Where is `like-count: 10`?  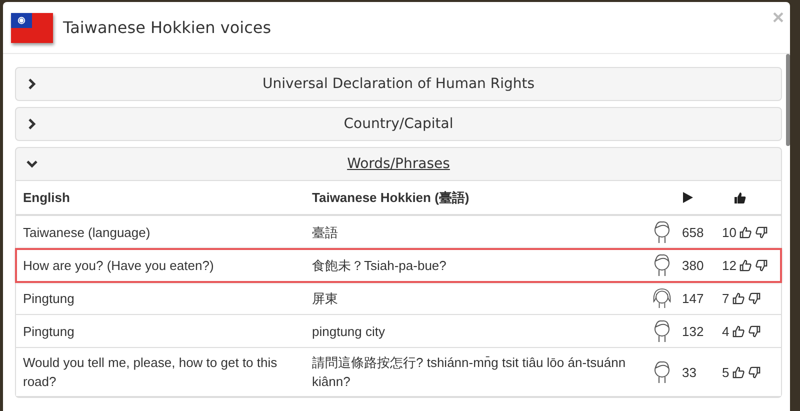
like-count: 10 is located at coordinates (729, 232).